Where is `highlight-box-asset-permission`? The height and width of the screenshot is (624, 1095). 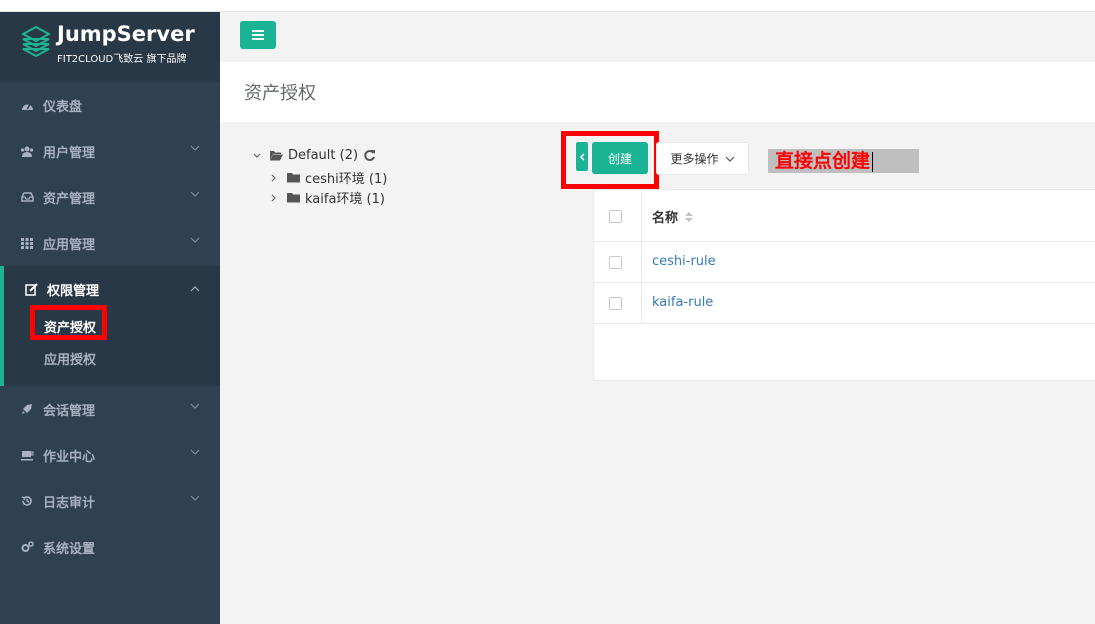 highlight-box-asset-permission is located at coordinates (68, 322).